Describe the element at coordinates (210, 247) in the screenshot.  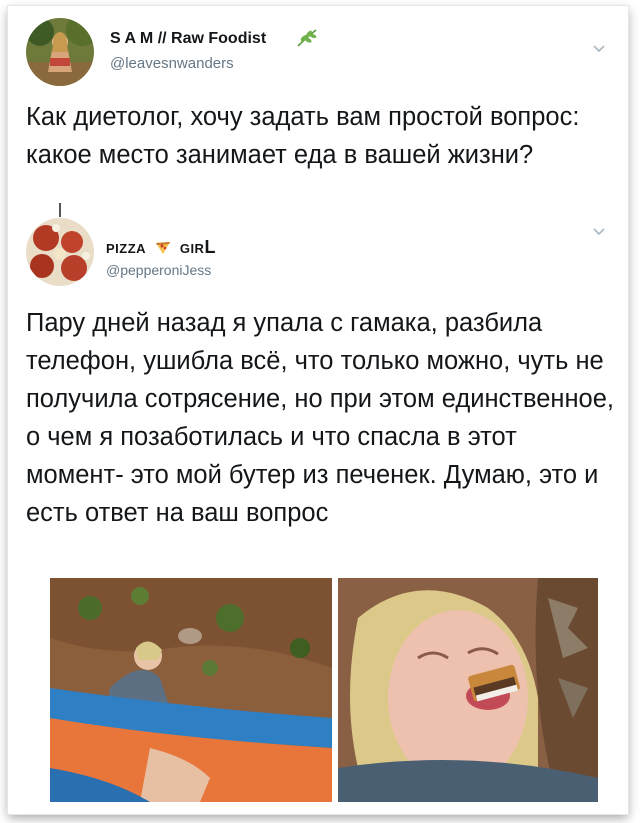
I see `author-name-part3: L` at that location.